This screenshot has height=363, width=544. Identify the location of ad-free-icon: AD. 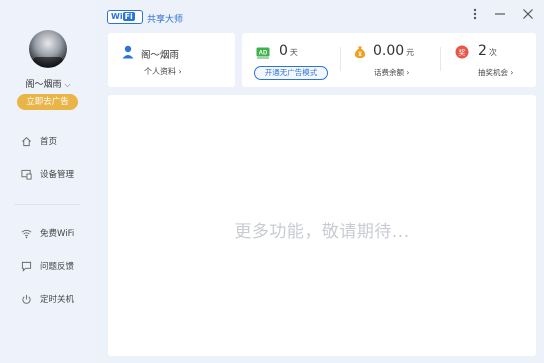
(263, 51).